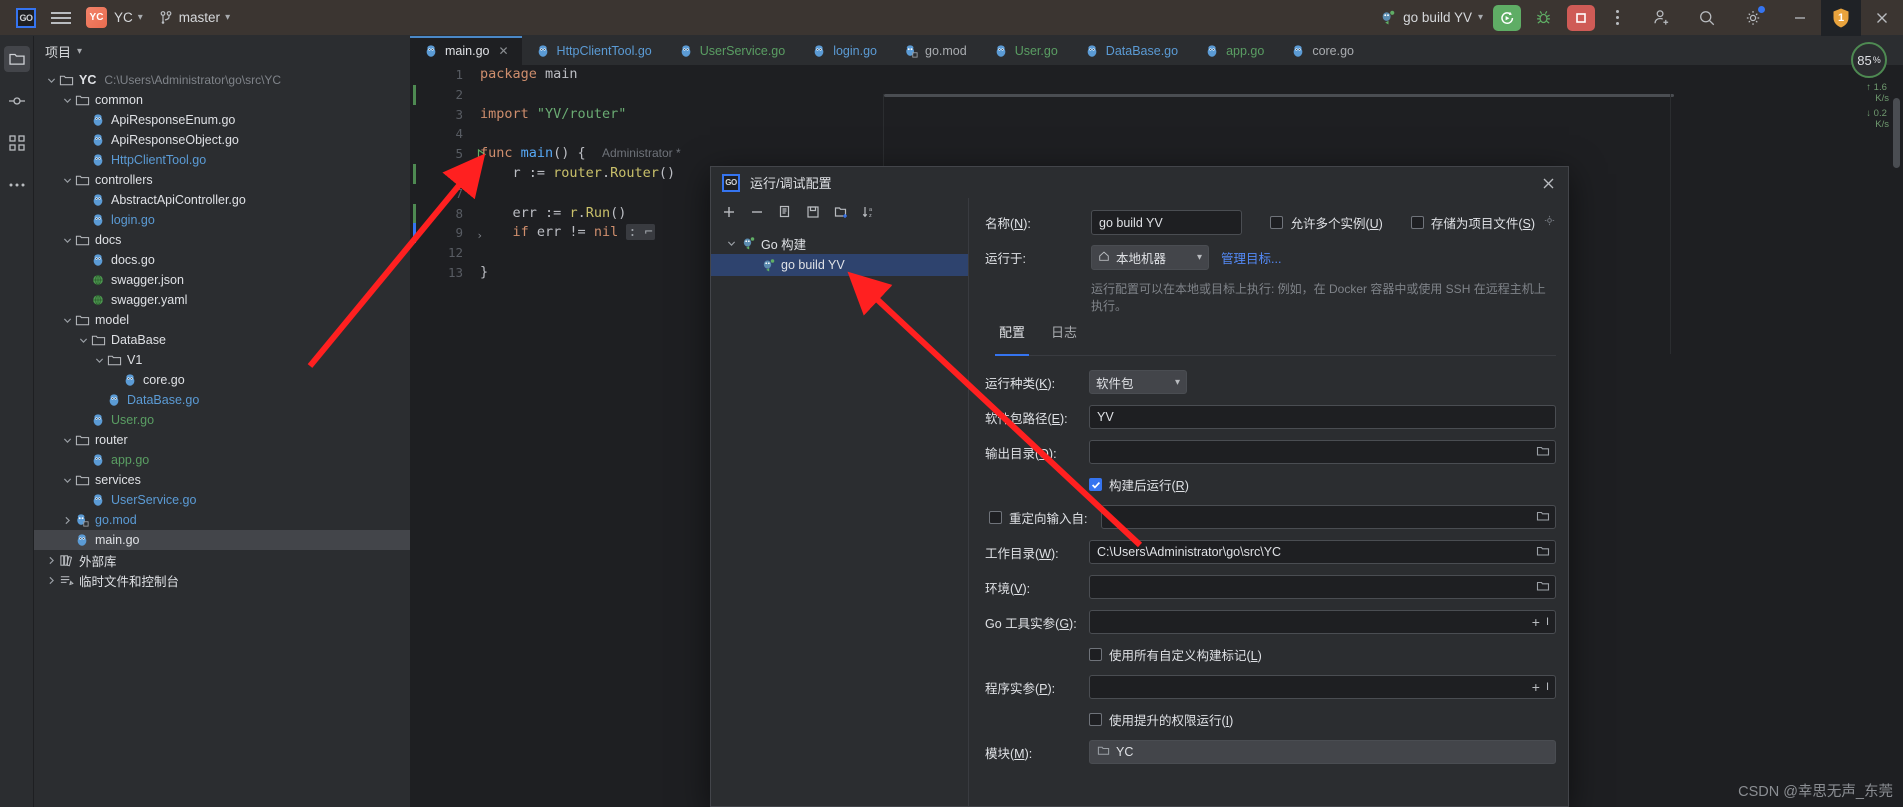 Image resolution: width=1903 pixels, height=807 pixels. I want to click on working-dir-input: C:\Users\Administrator\go\src\YC, so click(1322, 552).